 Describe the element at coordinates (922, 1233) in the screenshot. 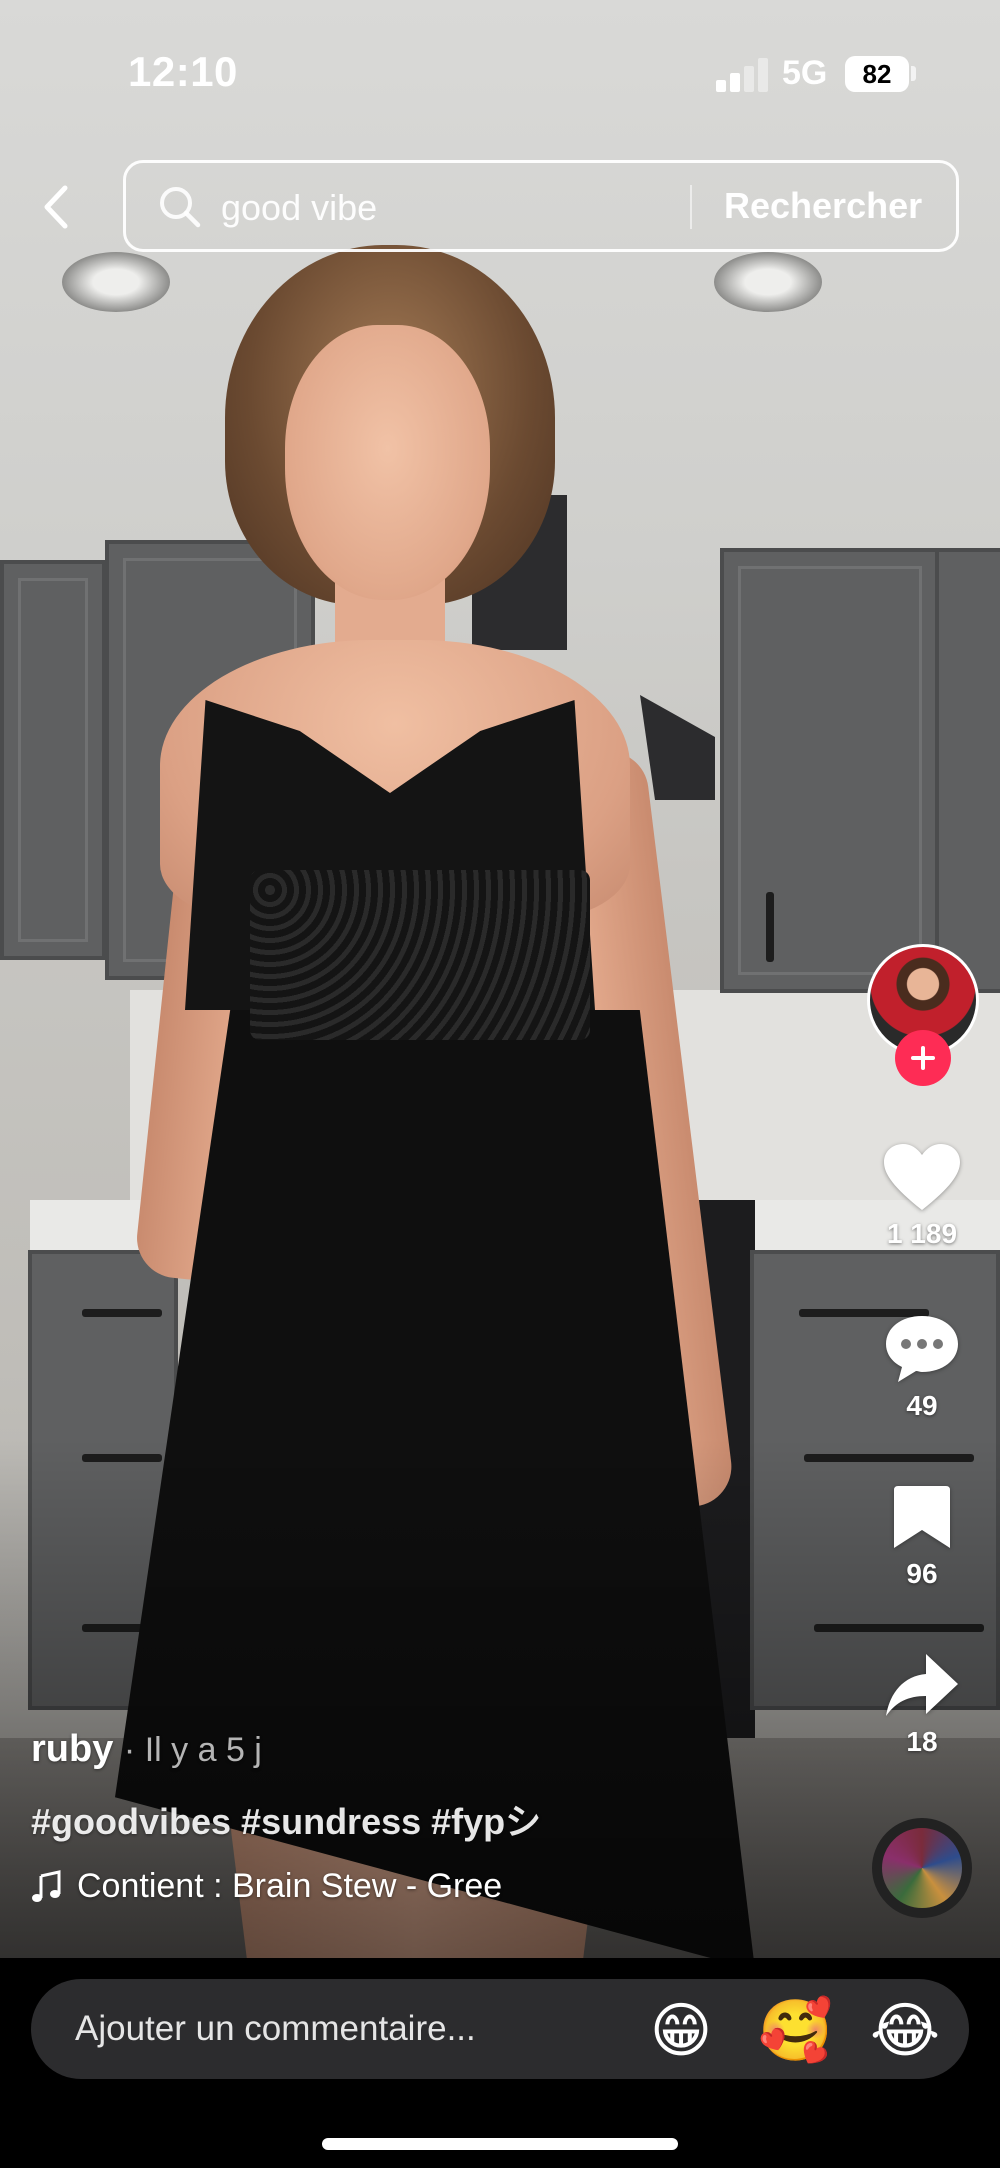

I see `like-count: 1 189` at that location.